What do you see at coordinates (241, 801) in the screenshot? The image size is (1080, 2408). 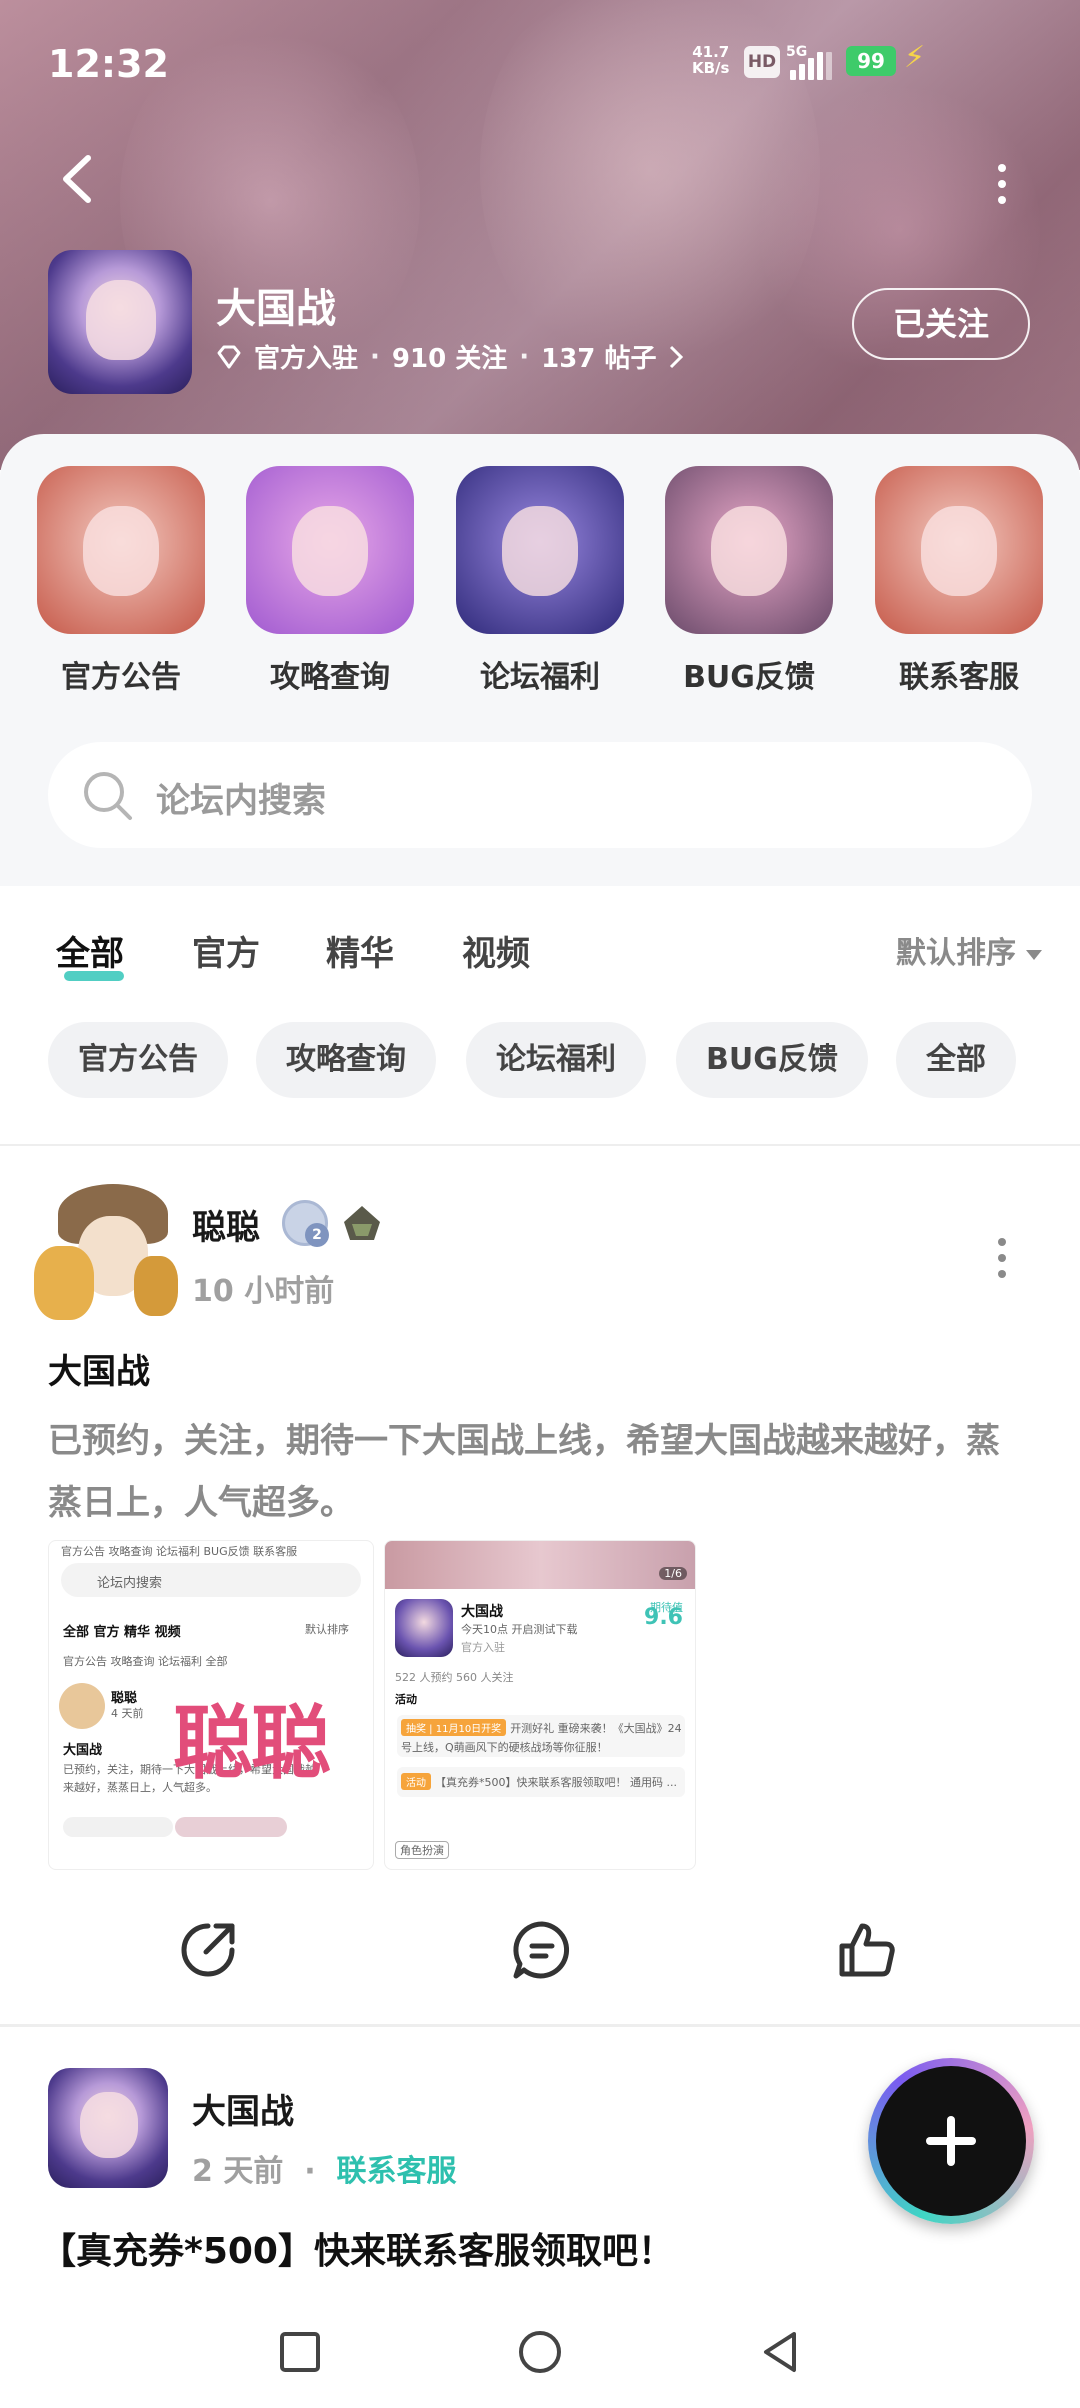 I see `search-placeholder: 论坛内搜索` at bounding box center [241, 801].